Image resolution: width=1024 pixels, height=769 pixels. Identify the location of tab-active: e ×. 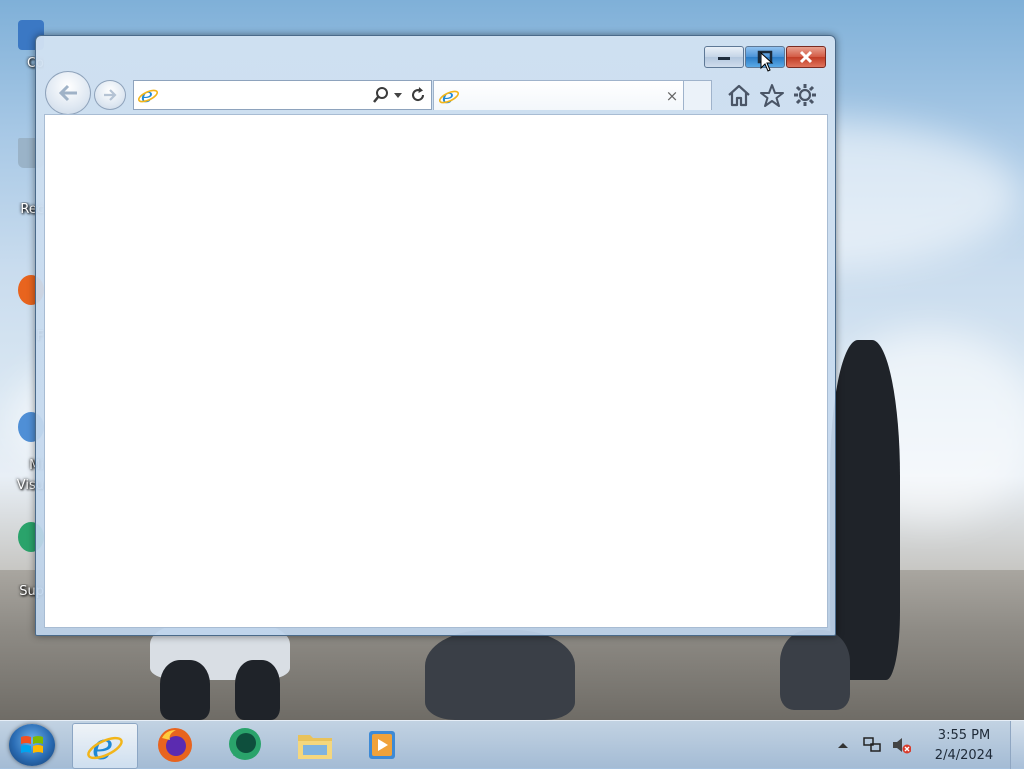
(558, 95).